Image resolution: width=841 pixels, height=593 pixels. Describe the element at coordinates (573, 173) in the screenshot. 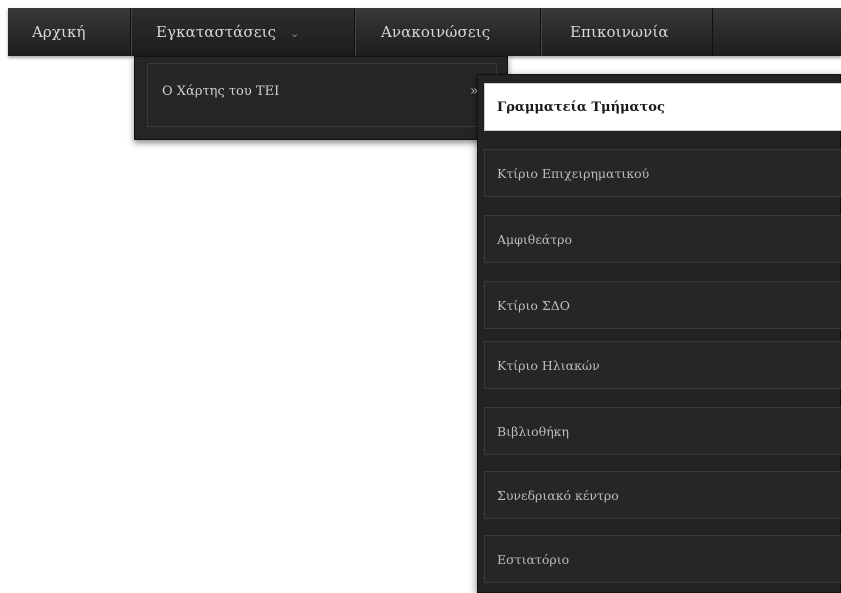

I see `submenu-item-label: Κτίριο Επιχειρηματικού` at that location.